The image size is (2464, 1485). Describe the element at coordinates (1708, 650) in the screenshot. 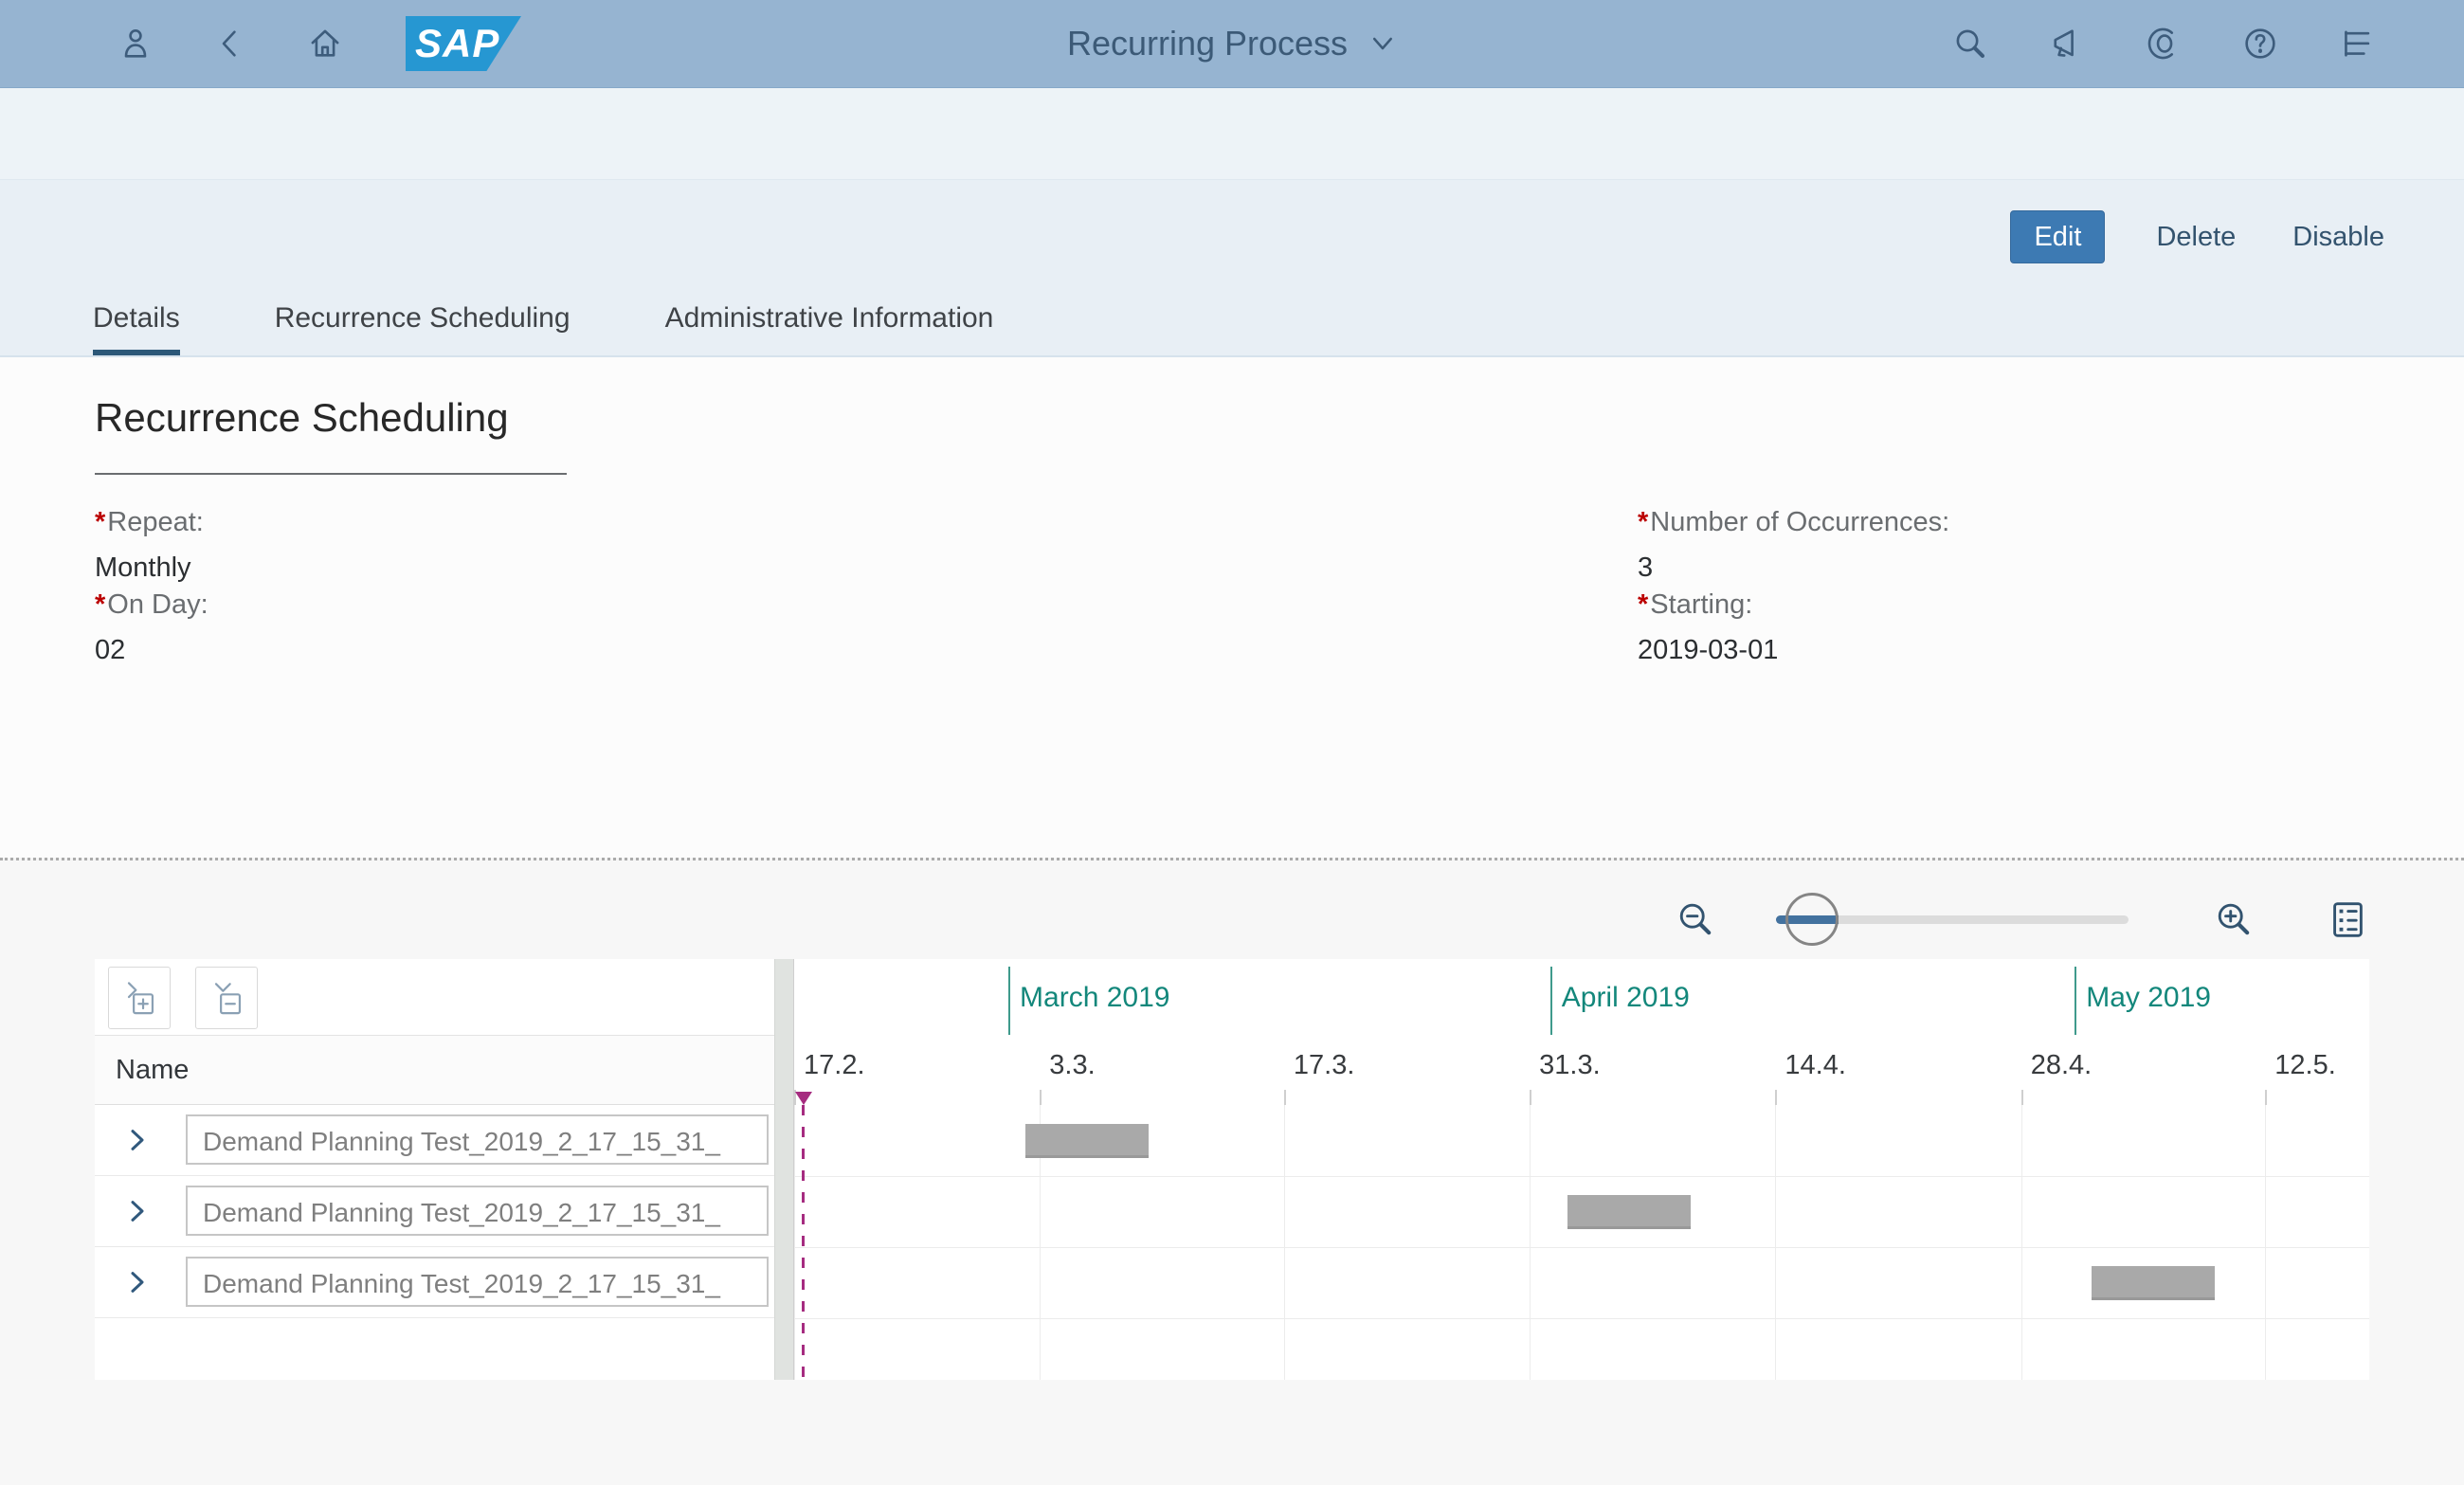

I see `field-value: 2019-03-01` at that location.